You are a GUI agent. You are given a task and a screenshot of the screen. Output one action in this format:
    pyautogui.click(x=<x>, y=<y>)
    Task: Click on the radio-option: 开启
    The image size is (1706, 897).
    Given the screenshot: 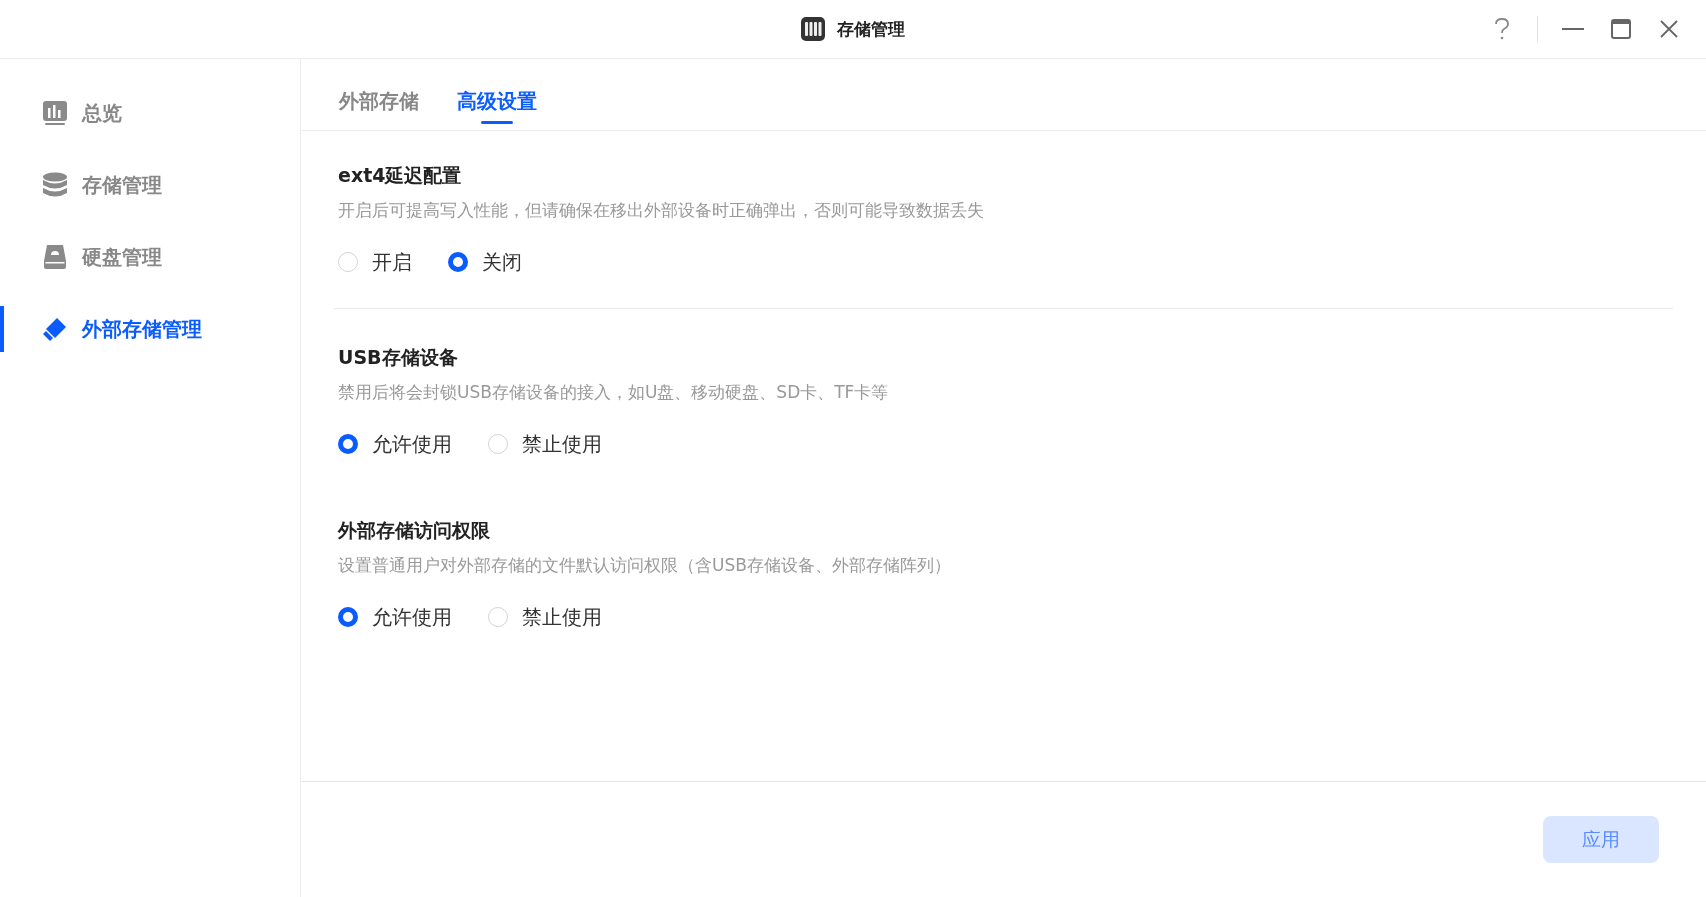 What is the action you would take?
    pyautogui.click(x=375, y=262)
    